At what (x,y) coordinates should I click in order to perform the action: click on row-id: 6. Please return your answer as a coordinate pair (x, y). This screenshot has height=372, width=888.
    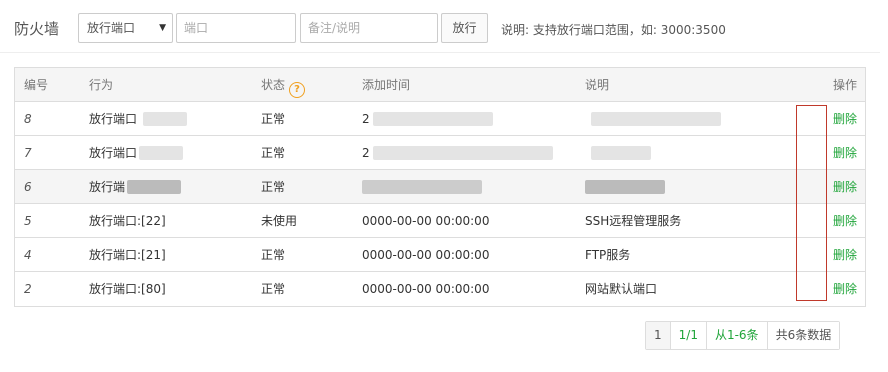
    Looking at the image, I should click on (28, 187).